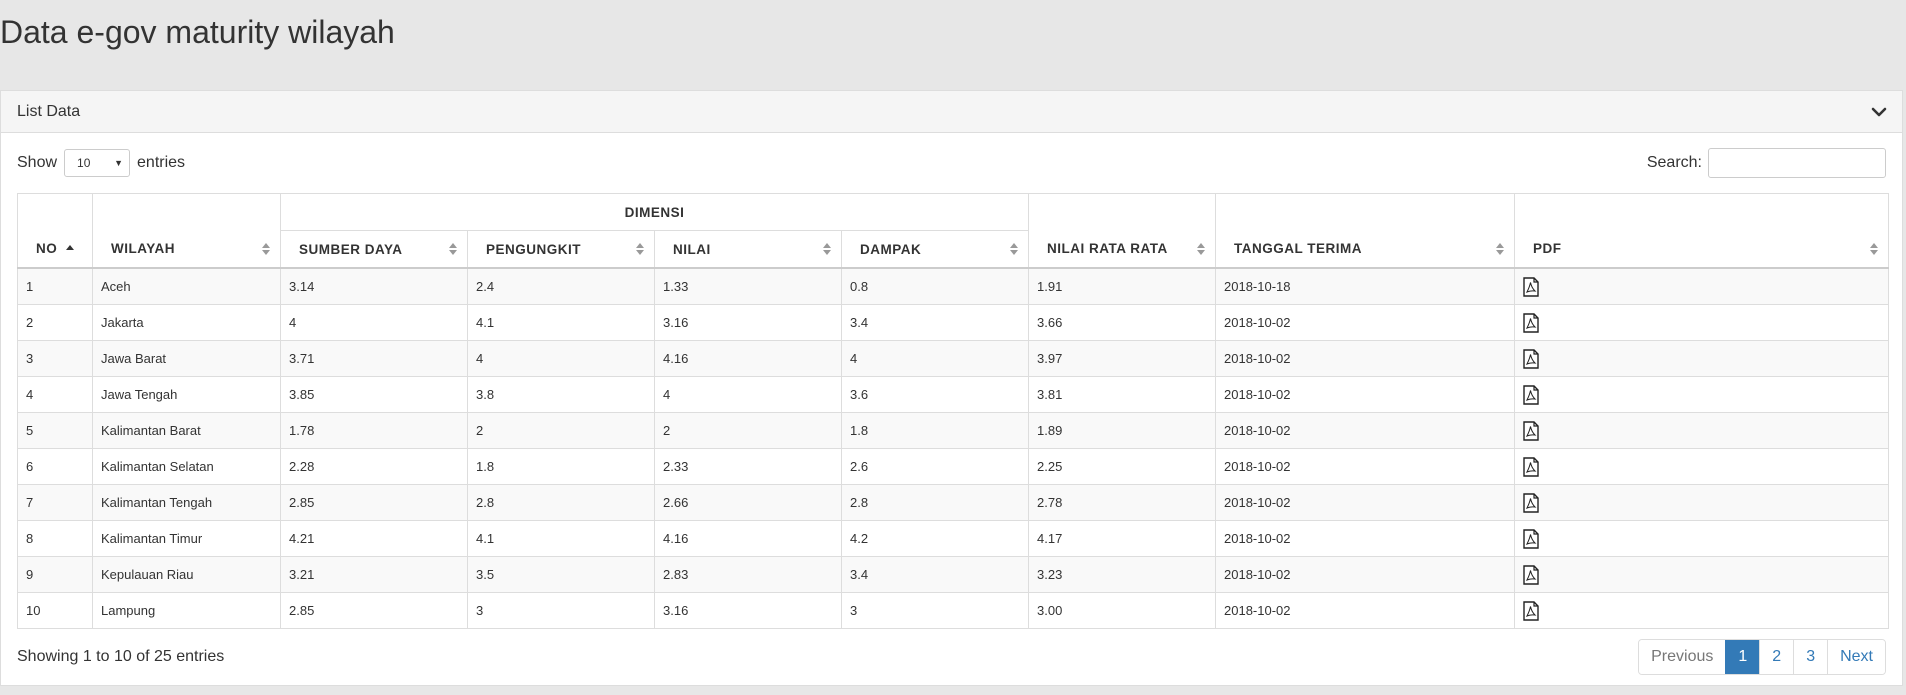 This screenshot has width=1906, height=695. I want to click on column-header-nilai-rata-rata: NILAI RATA RATA, so click(1122, 231).